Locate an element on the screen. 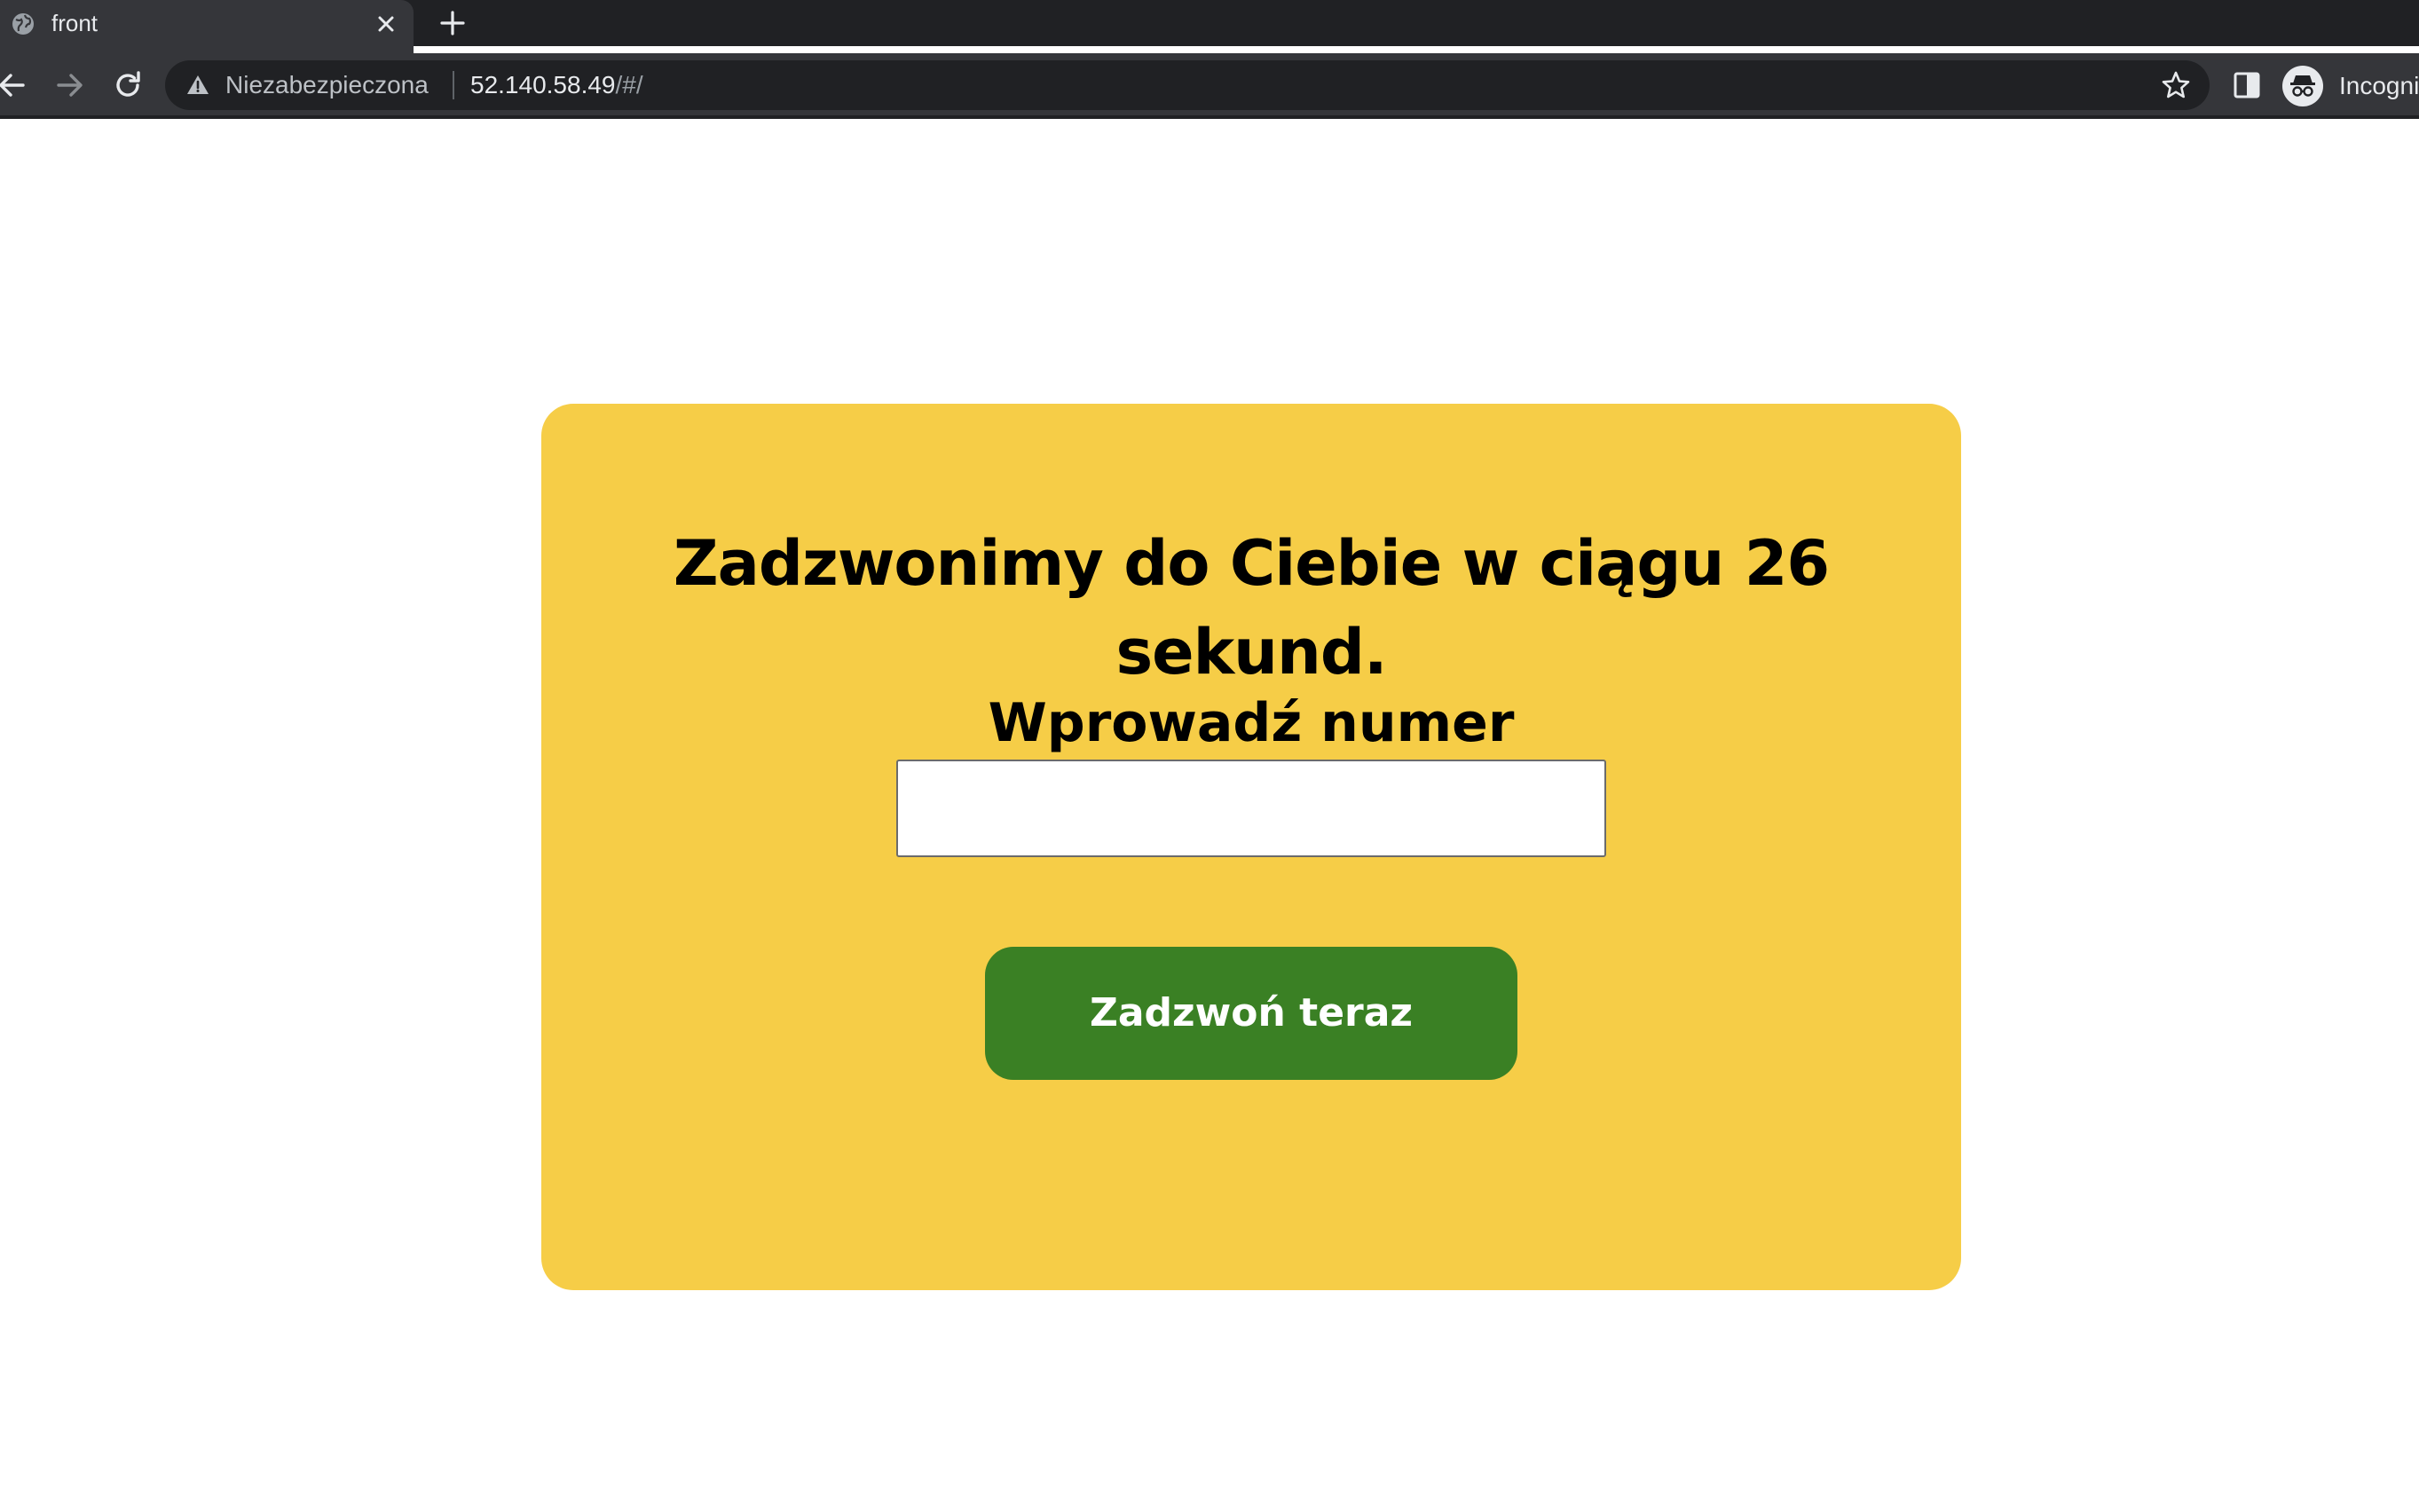  back-arrow-icon is located at coordinates (15, 85).